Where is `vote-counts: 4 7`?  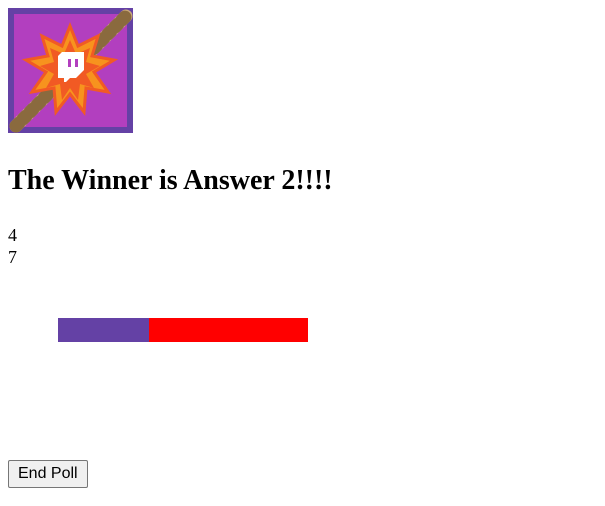 vote-counts: 4 7 is located at coordinates (12, 246).